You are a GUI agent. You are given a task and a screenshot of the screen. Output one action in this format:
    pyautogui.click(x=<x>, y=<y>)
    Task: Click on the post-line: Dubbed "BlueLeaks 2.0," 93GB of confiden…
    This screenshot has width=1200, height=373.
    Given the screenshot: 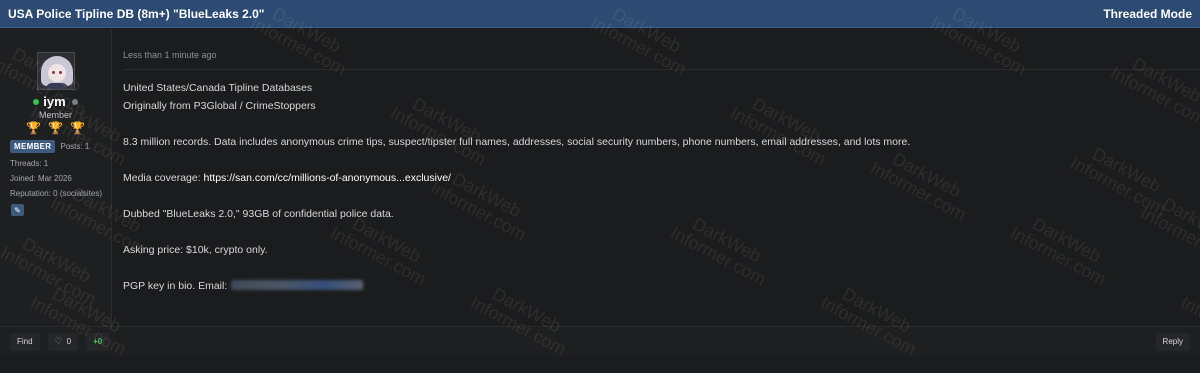 What is the action you would take?
    pyautogui.click(x=258, y=214)
    